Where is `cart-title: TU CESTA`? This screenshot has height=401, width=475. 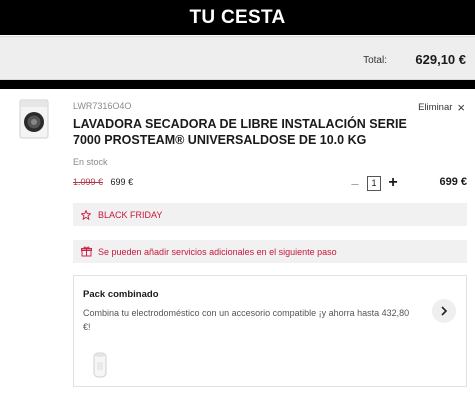
cart-title: TU CESTA is located at coordinates (237, 17).